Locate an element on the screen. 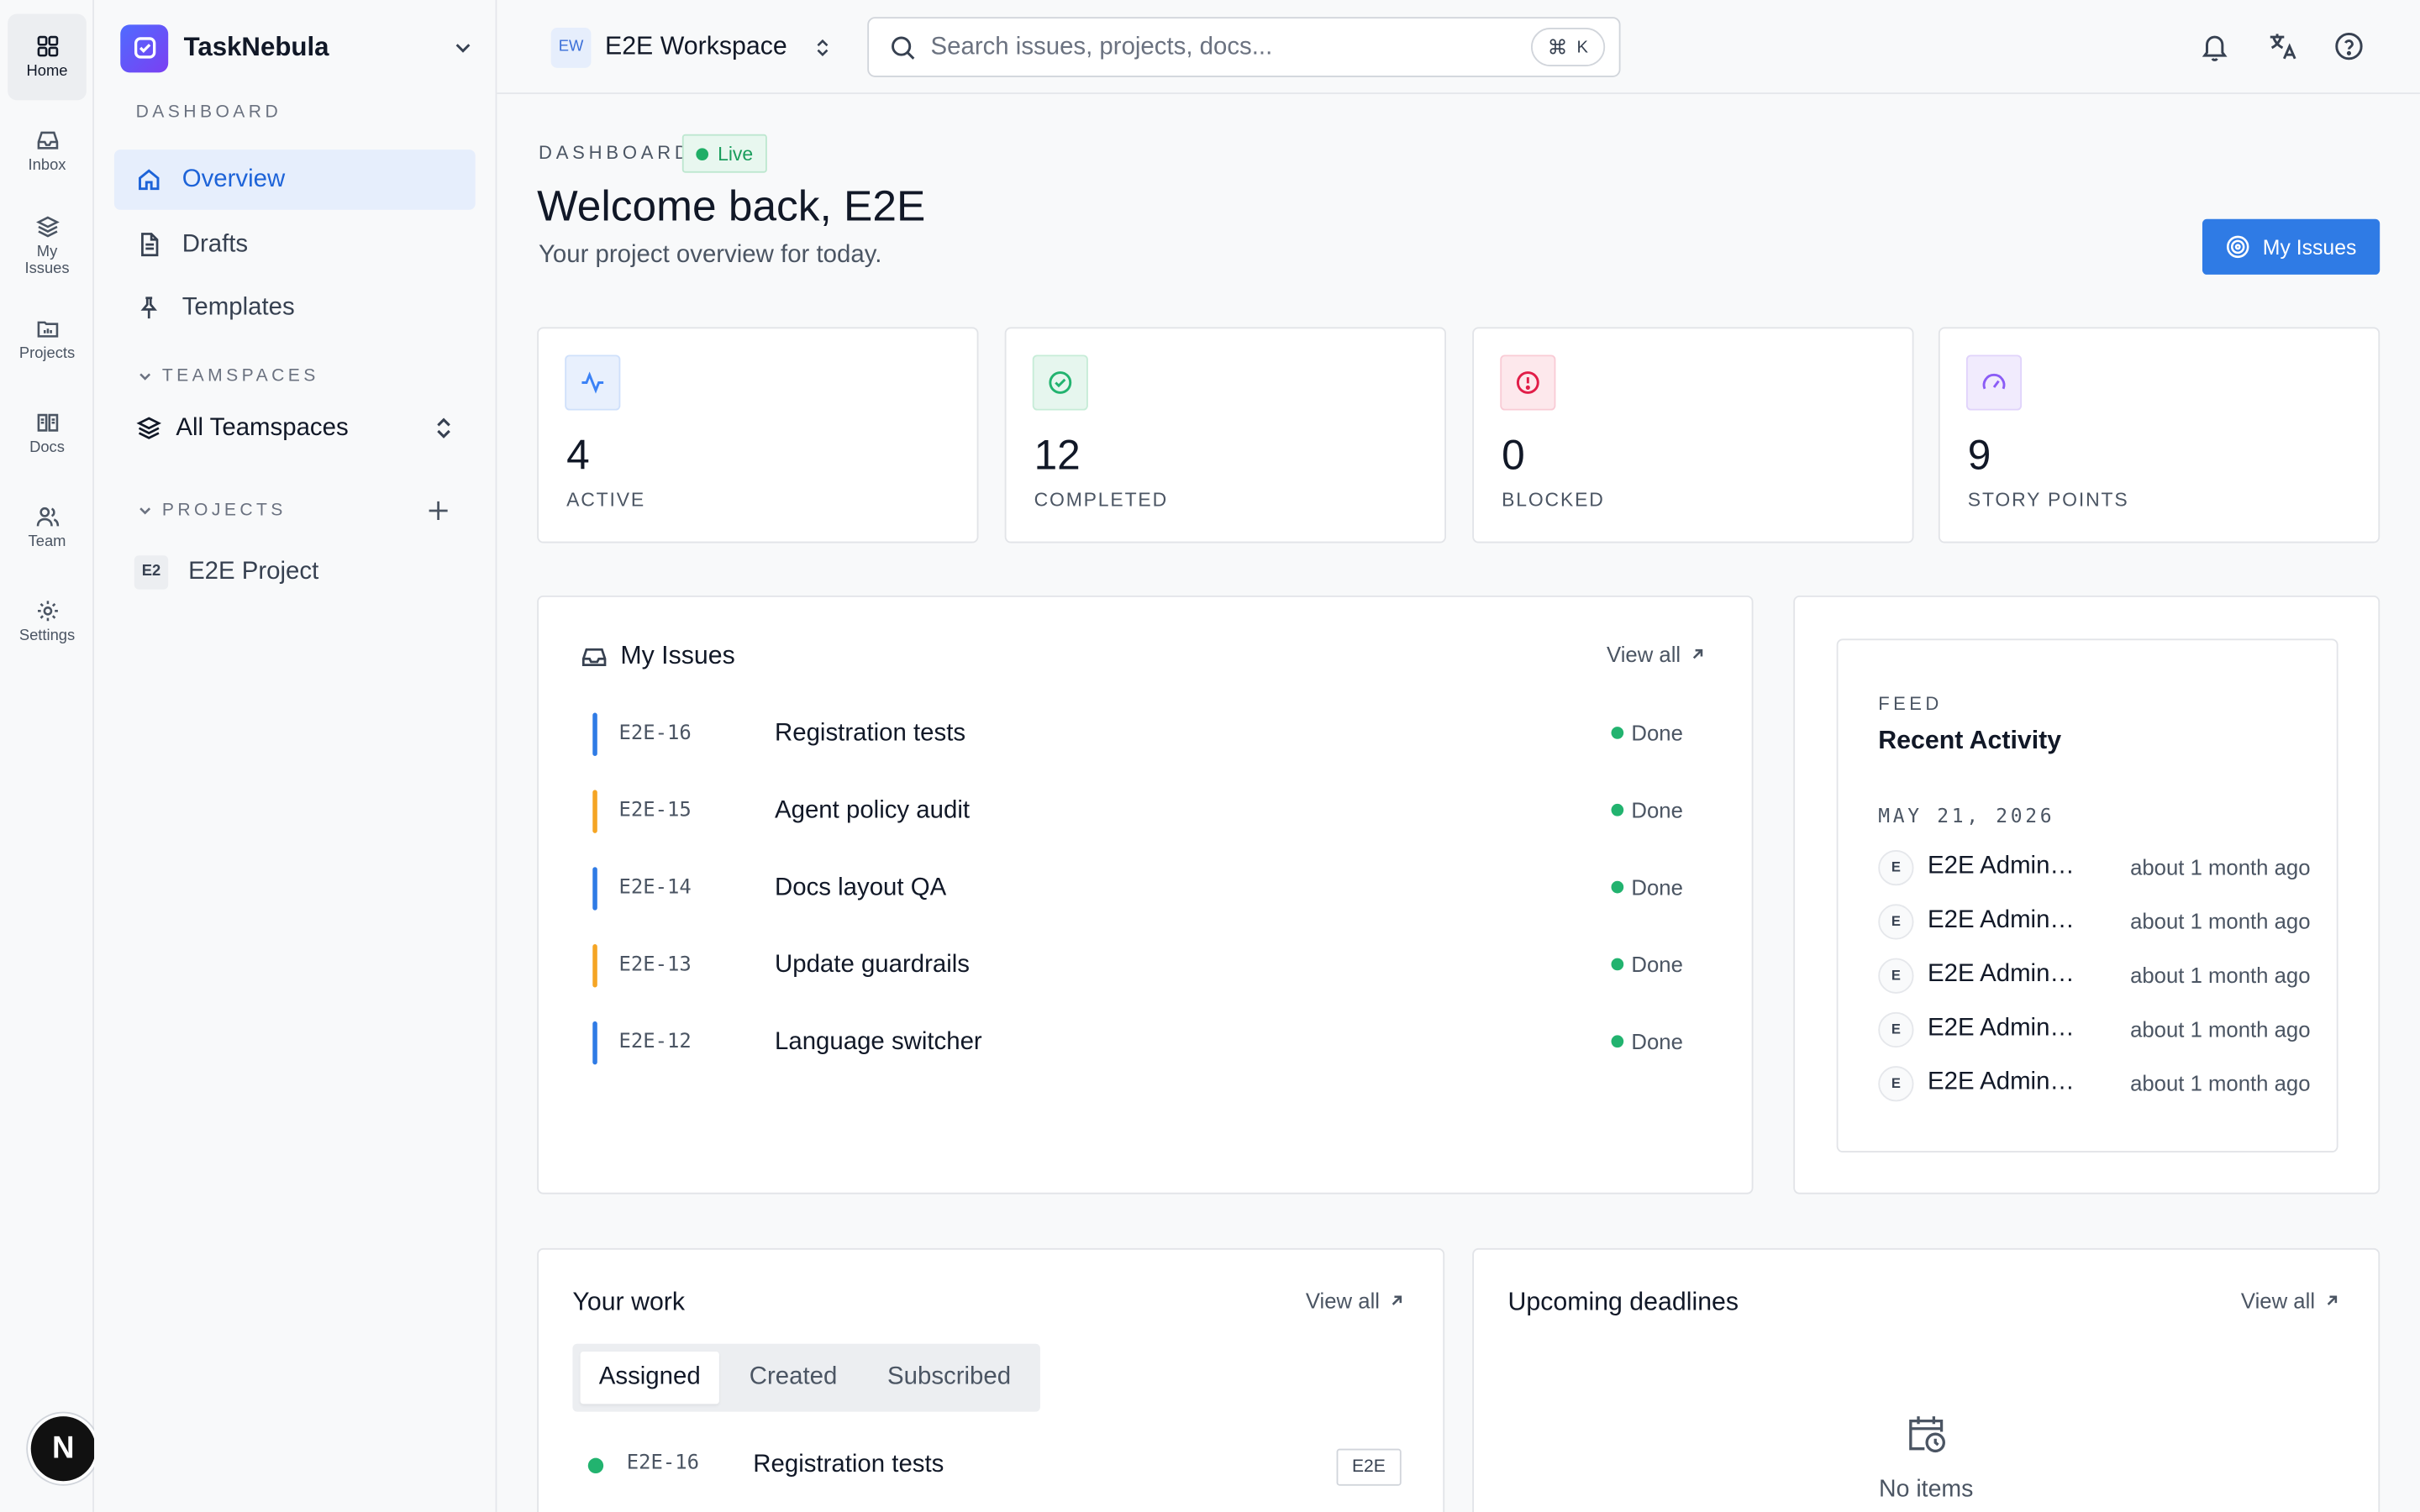 Image resolution: width=2420 pixels, height=1512 pixels. stat-label: COMPLETED is located at coordinates (1102, 500).